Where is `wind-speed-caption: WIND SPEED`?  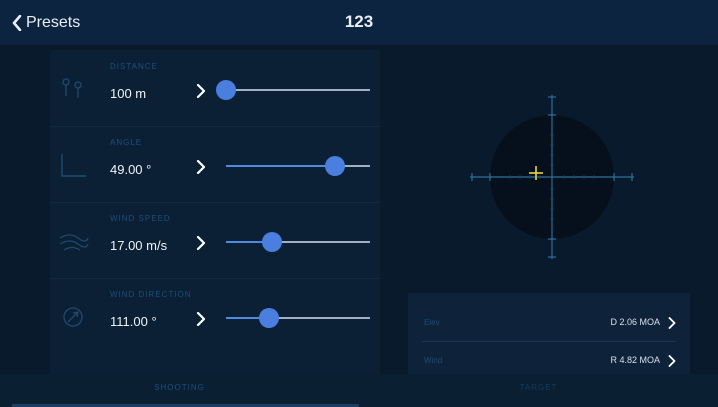
wind-speed-caption: WIND SPEED is located at coordinates (140, 218).